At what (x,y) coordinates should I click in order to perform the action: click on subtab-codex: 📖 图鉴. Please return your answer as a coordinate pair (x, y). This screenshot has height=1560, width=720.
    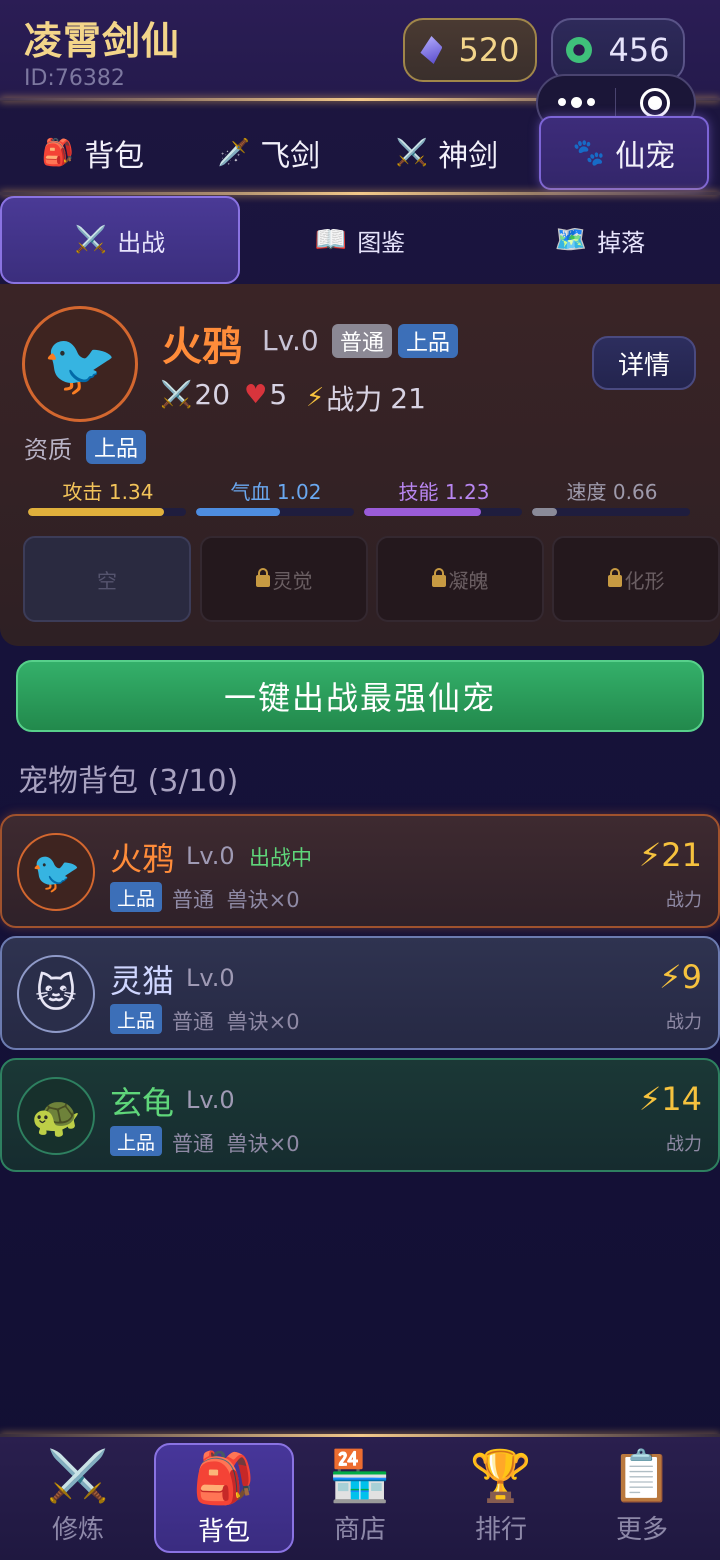
    Looking at the image, I should click on (360, 240).